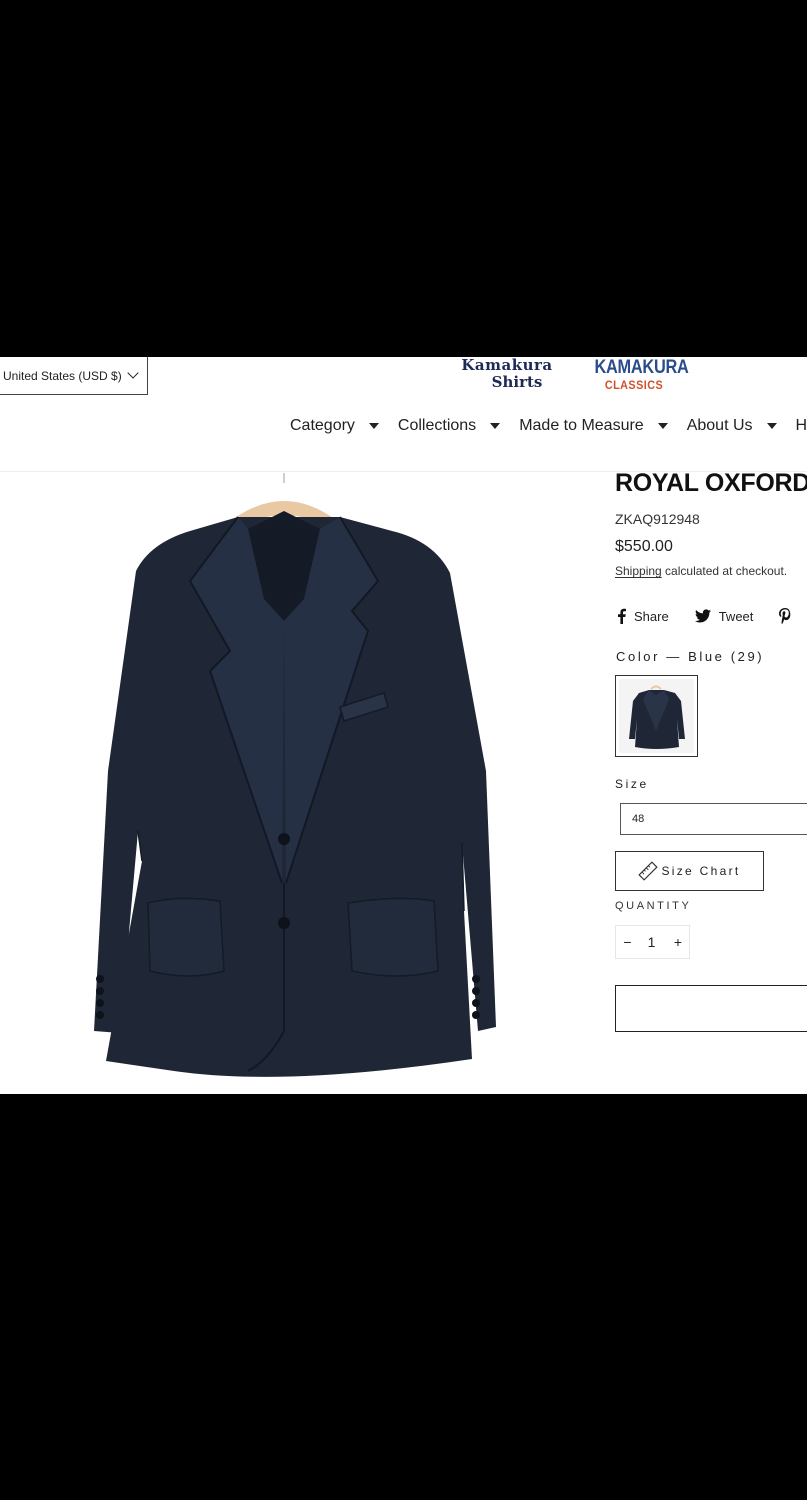  I want to click on shipping-text: calculated at checkout., so click(724, 571).